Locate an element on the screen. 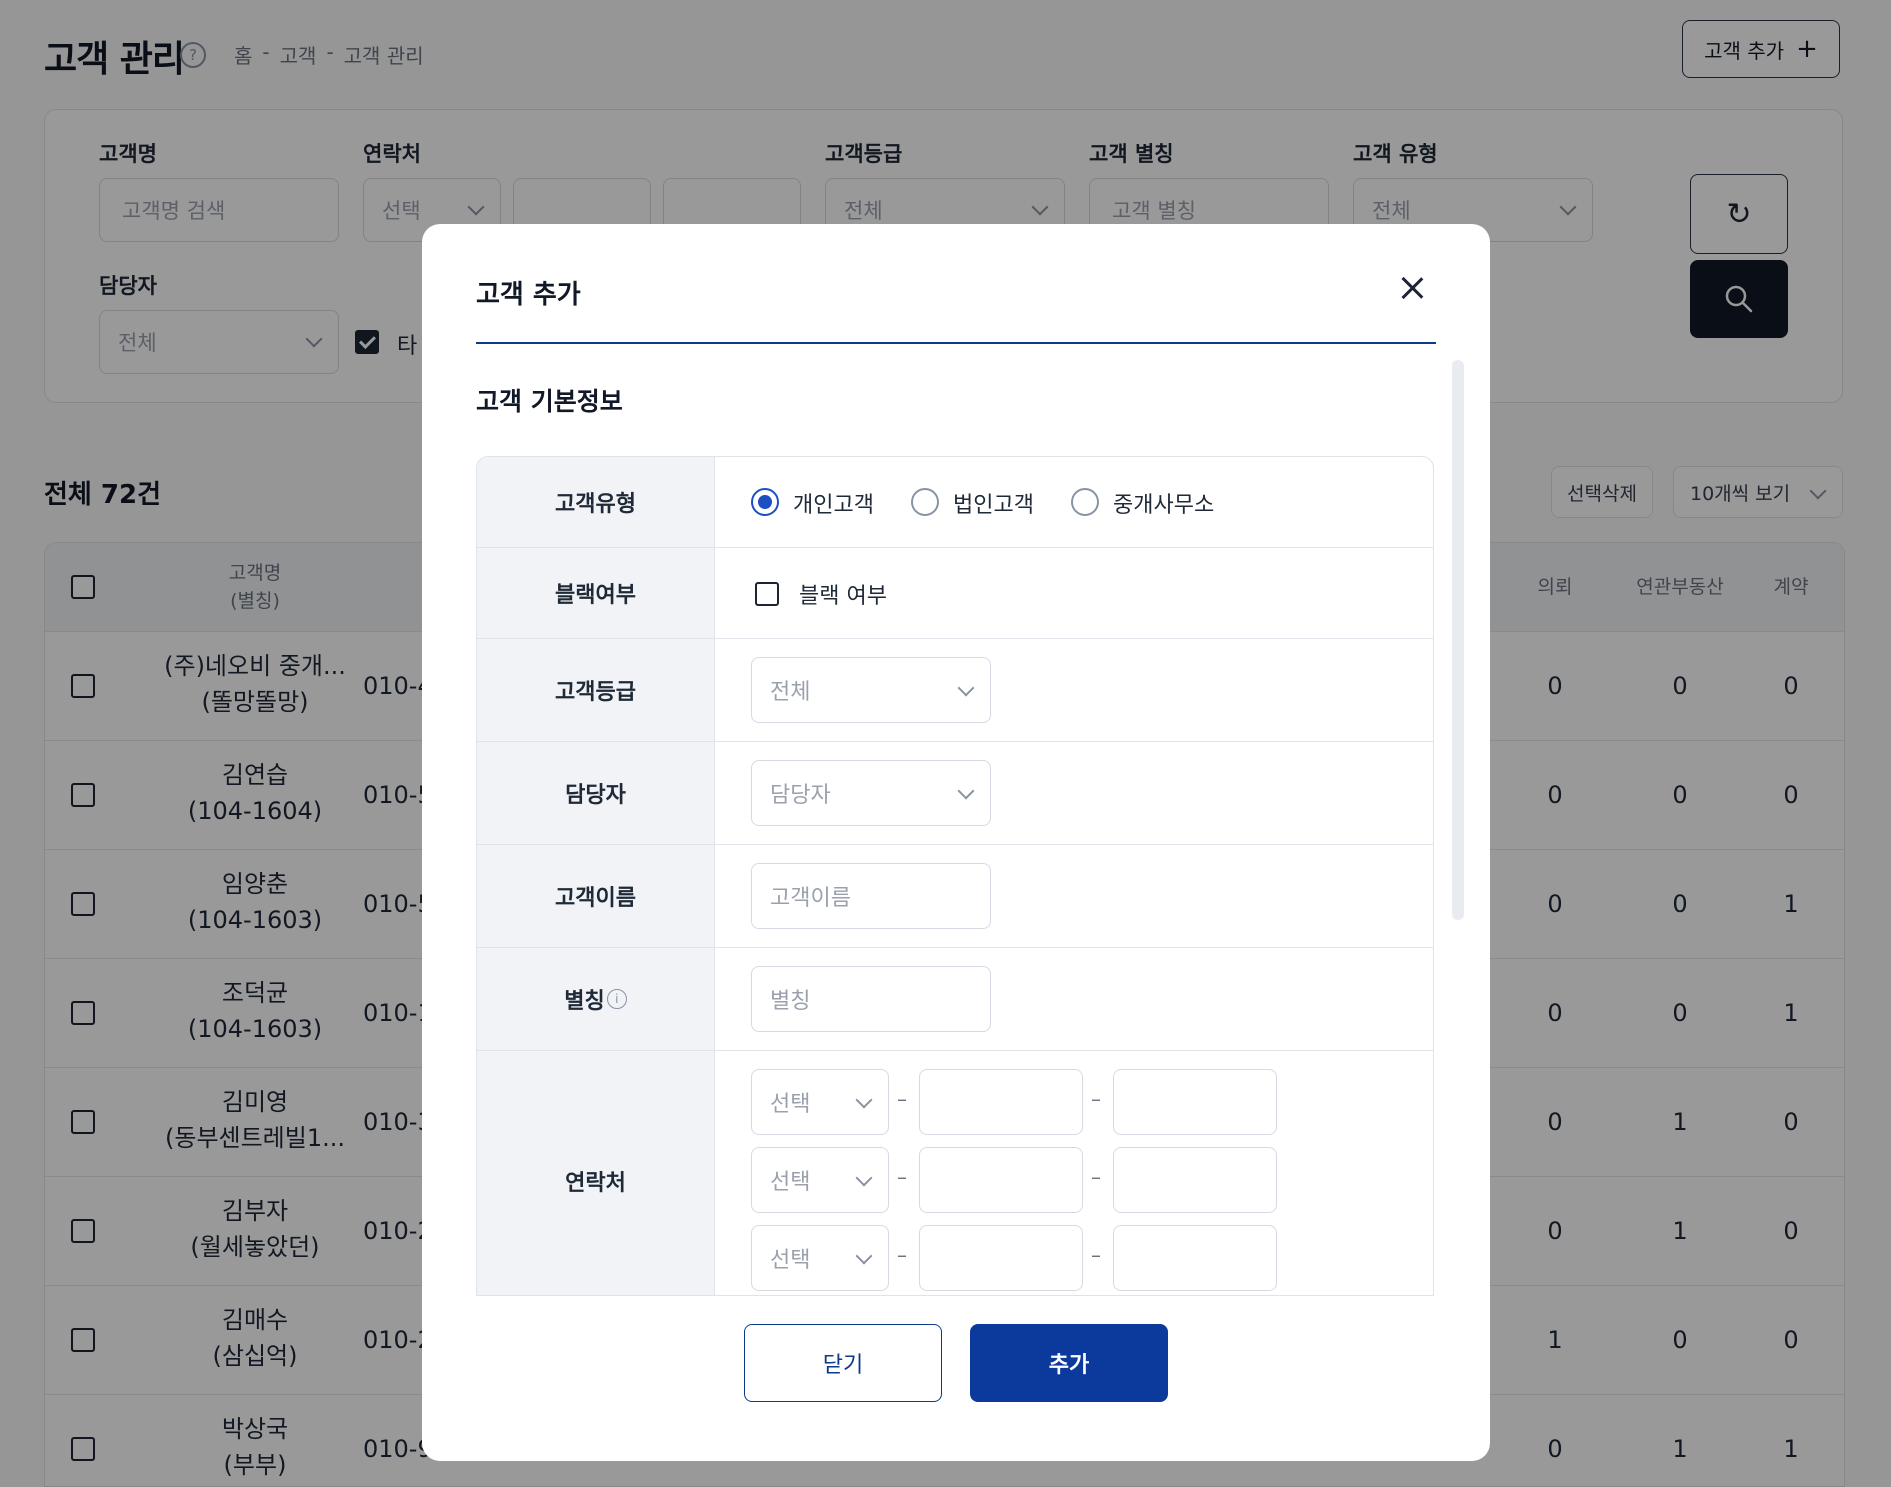 The width and height of the screenshot is (1891, 1487). contact-1-middle-input is located at coordinates (1001, 1102).